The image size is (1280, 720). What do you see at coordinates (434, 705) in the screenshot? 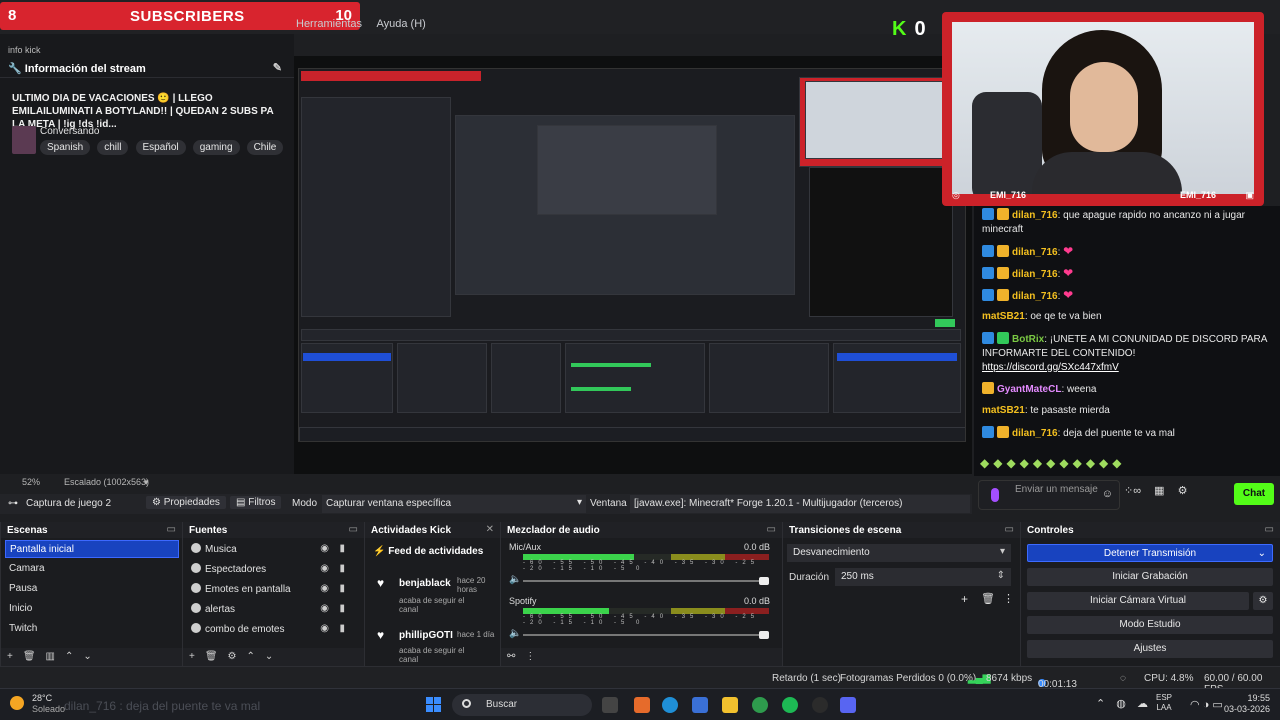
I see `windows-start-icon` at bounding box center [434, 705].